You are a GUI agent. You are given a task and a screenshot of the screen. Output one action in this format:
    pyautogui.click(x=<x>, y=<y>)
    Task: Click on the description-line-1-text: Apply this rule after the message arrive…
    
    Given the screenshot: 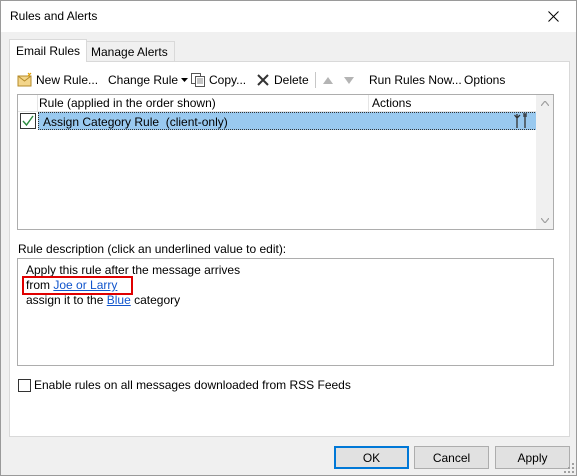 What is the action you would take?
    pyautogui.click(x=133, y=270)
    